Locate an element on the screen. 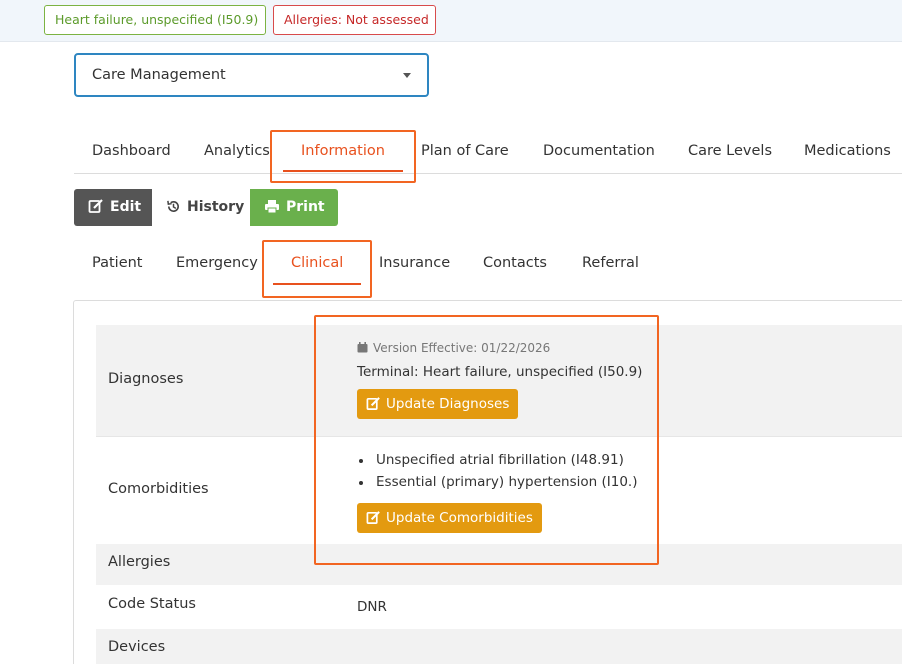 The image size is (902, 664). devices-label: Devices is located at coordinates (137, 647).